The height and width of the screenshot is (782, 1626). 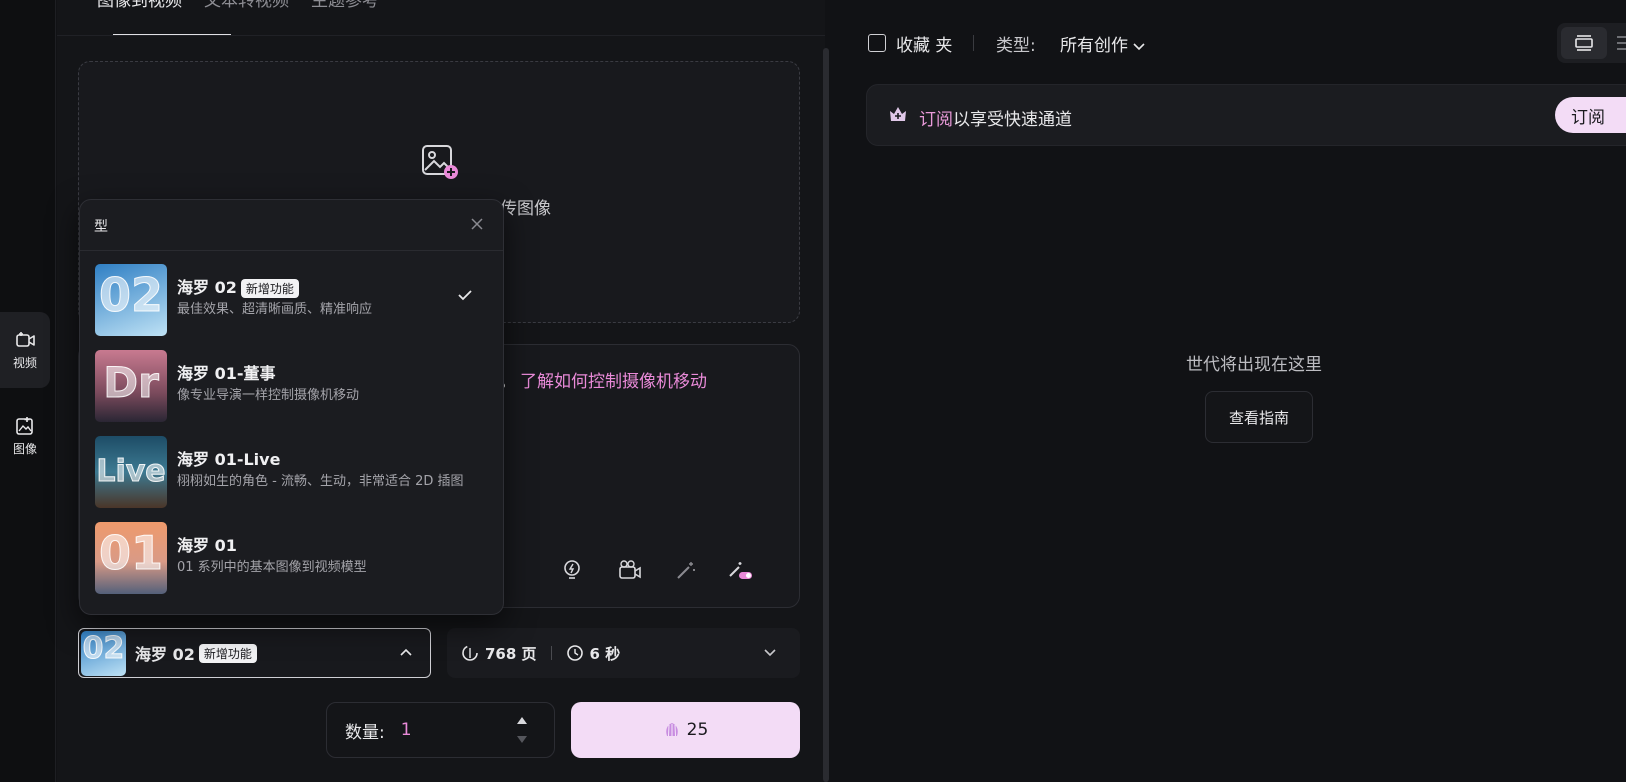 I want to click on generate-button: 25, so click(x=685, y=730).